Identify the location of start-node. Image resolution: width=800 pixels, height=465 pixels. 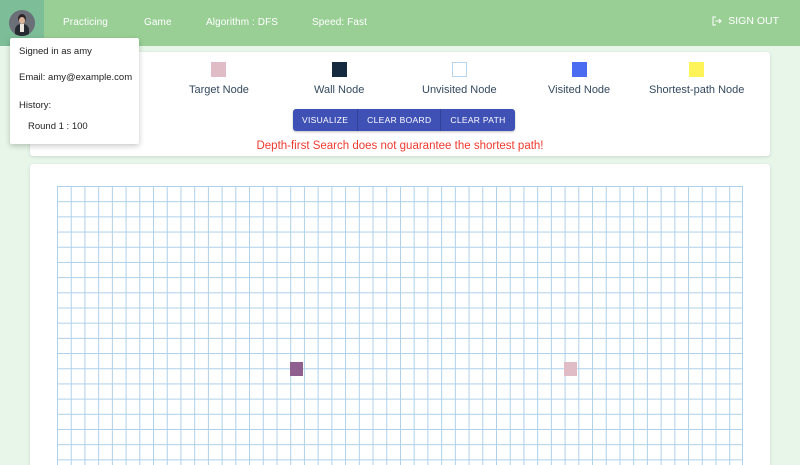
(296, 369).